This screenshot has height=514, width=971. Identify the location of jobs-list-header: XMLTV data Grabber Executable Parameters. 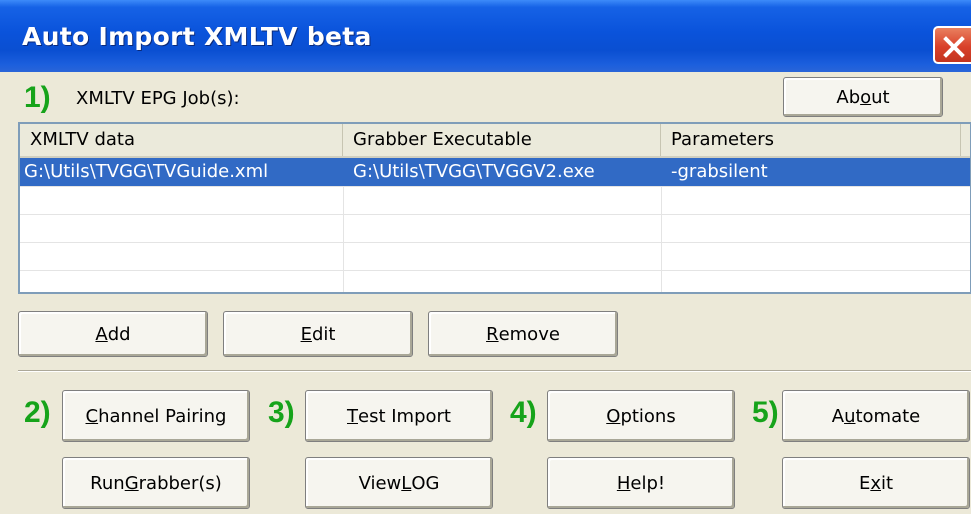
(495, 141).